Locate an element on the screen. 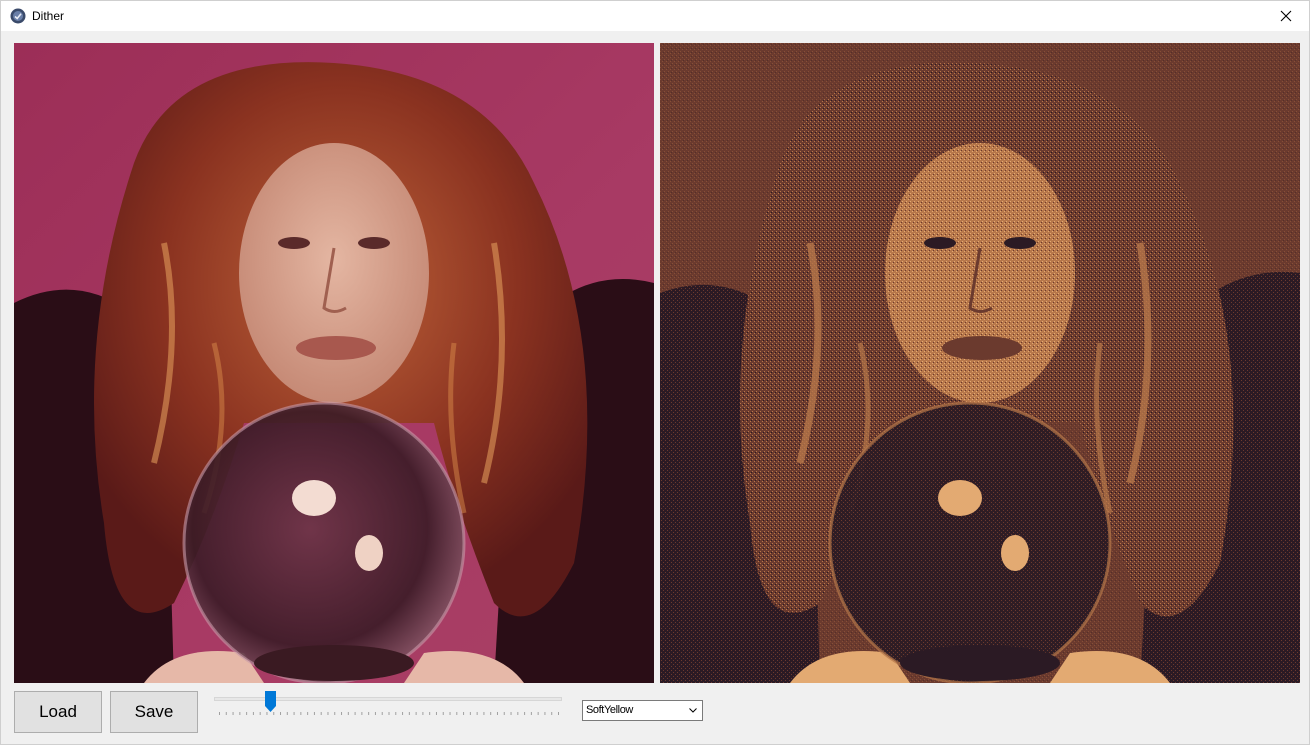 This screenshot has height=745, width=1310. title-bar: Dither is located at coordinates (655, 16).